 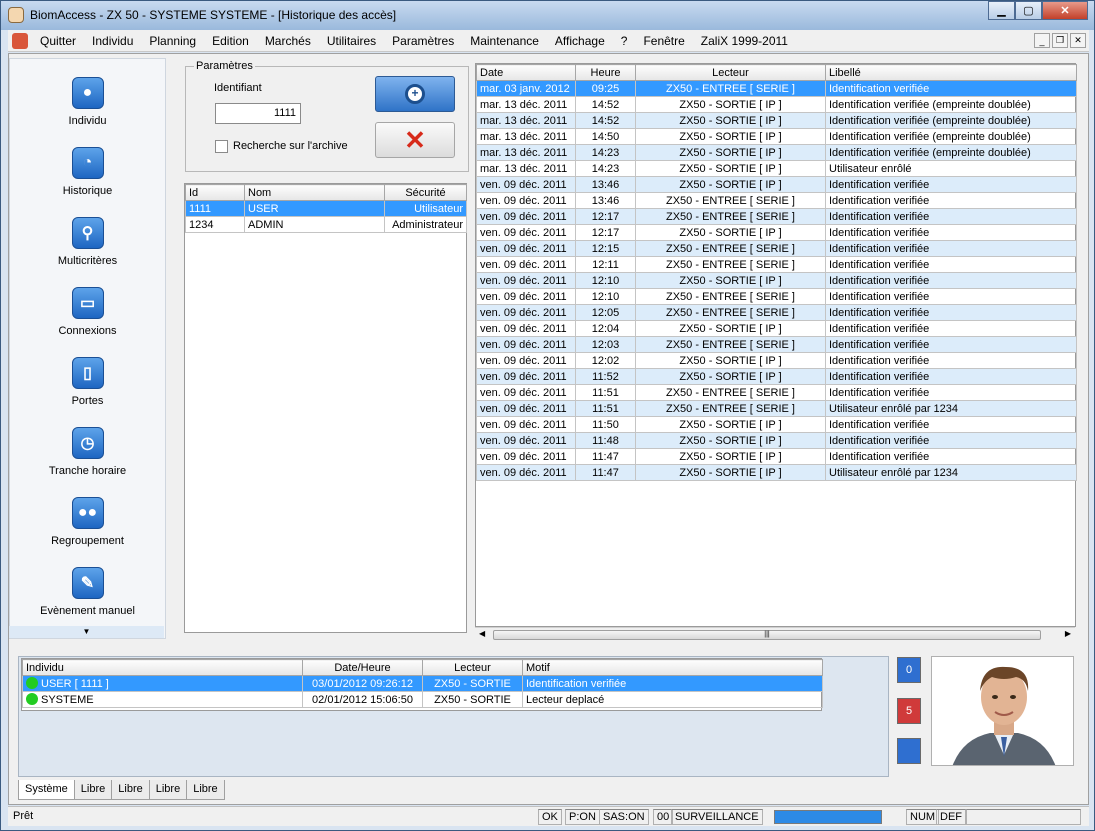 I want to click on menu-marches: Marchés, so click(x=288, y=41).